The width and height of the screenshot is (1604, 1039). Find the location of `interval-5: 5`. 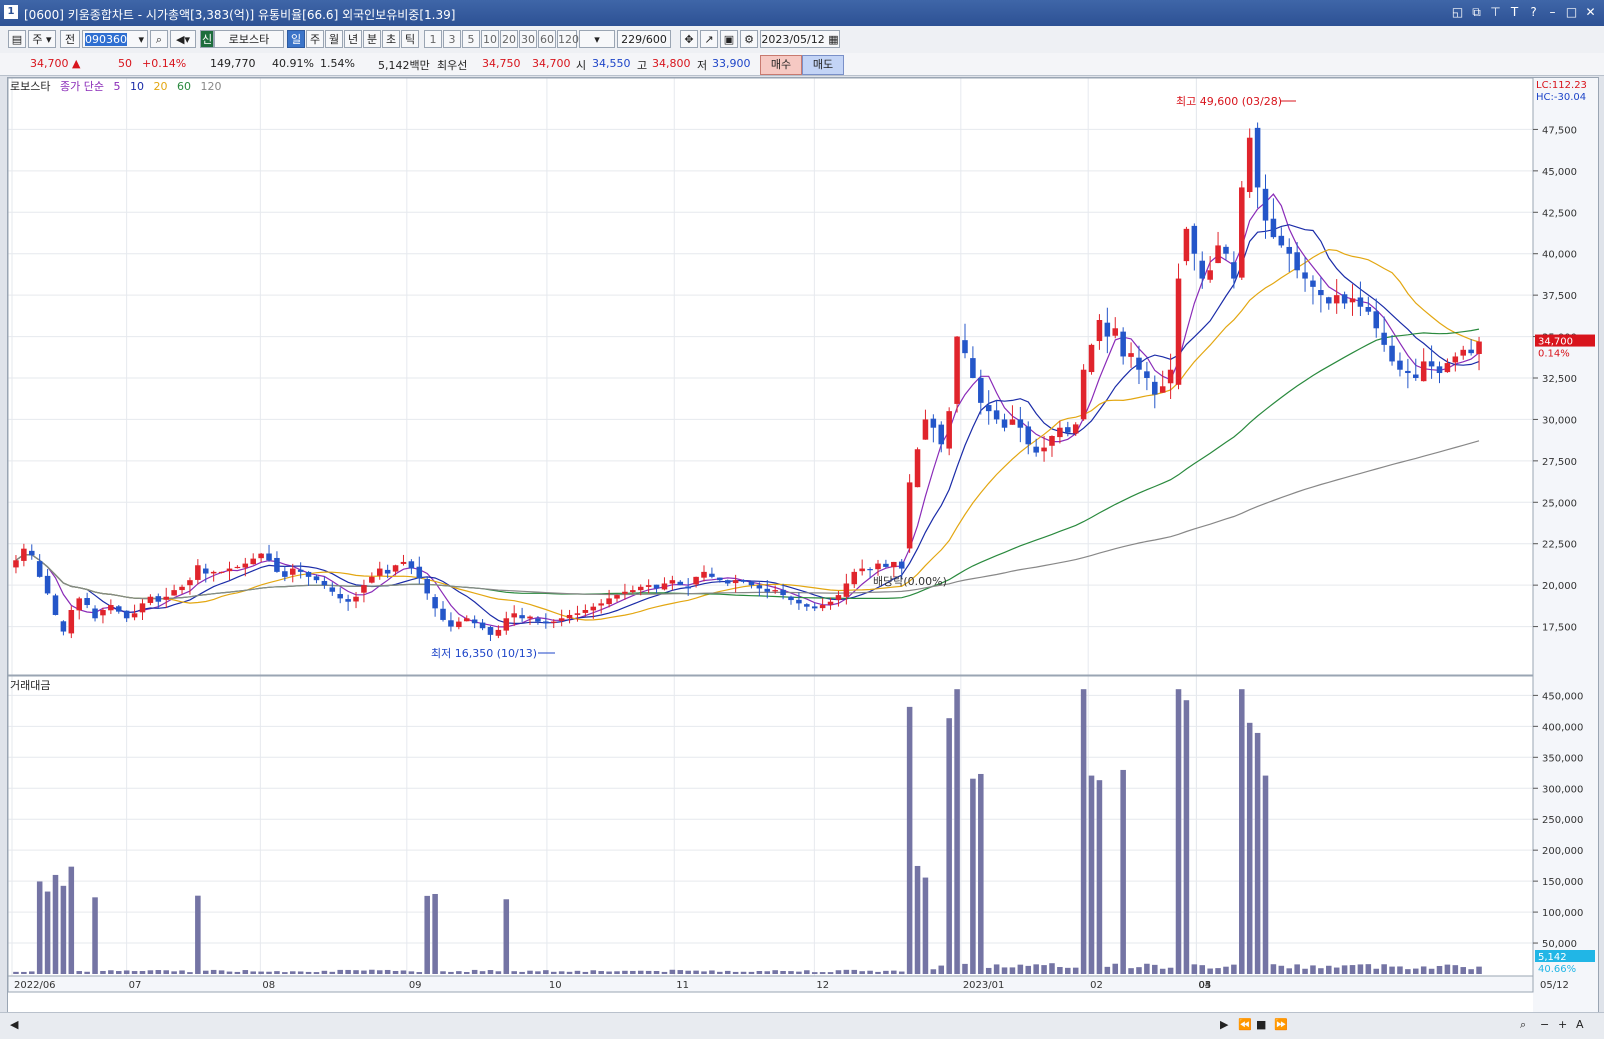

interval-5: 5 is located at coordinates (471, 39).